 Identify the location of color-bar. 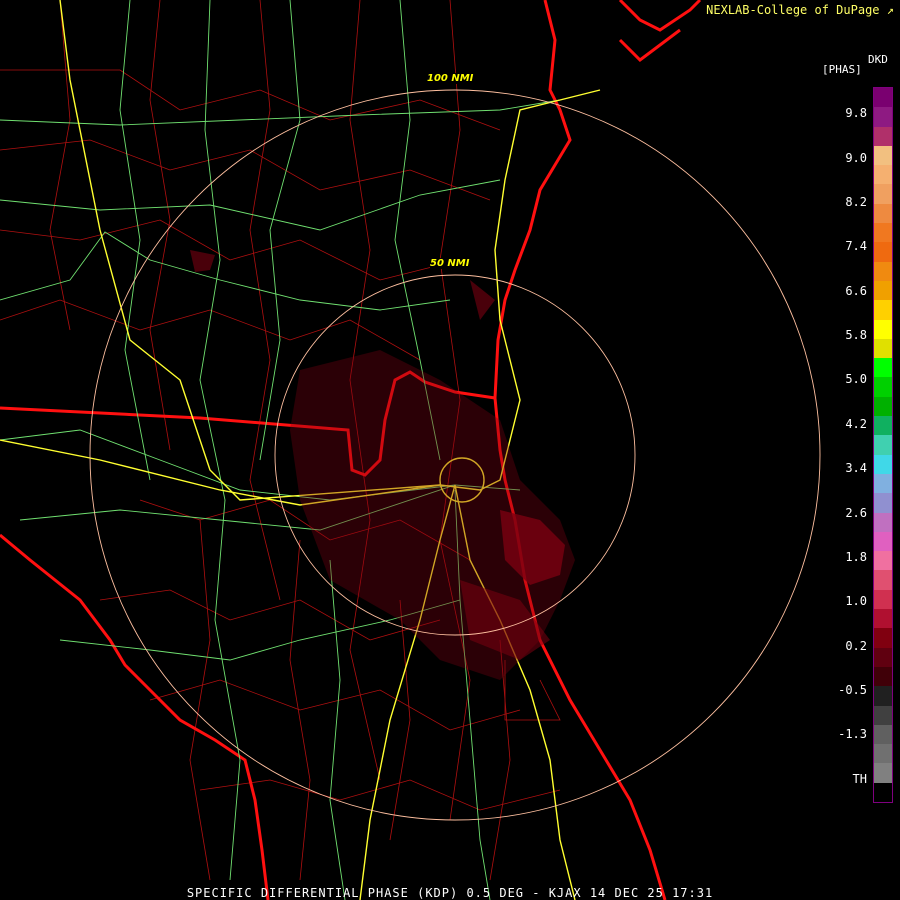
(883, 445).